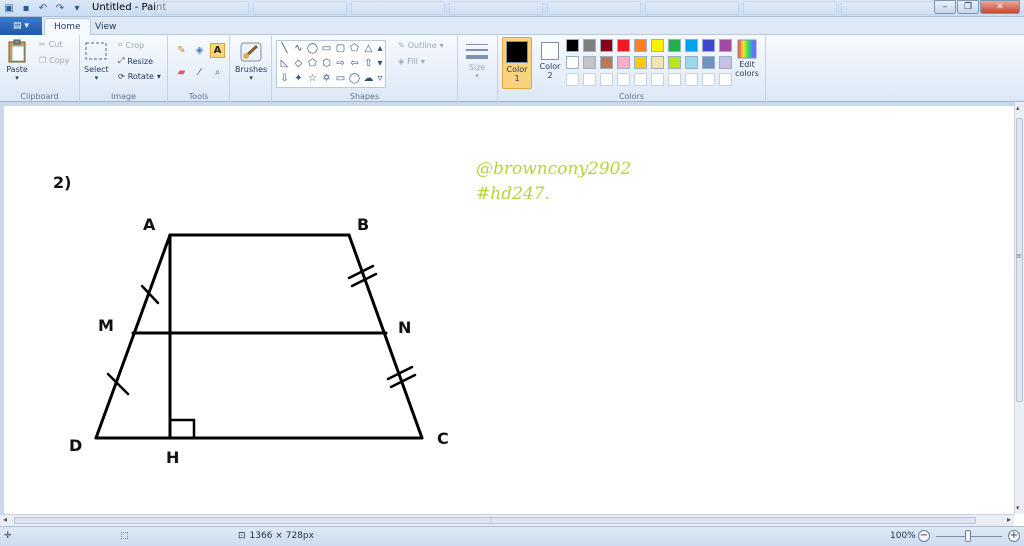  What do you see at coordinates (105, 26) in the screenshot?
I see `tab-view: View` at bounding box center [105, 26].